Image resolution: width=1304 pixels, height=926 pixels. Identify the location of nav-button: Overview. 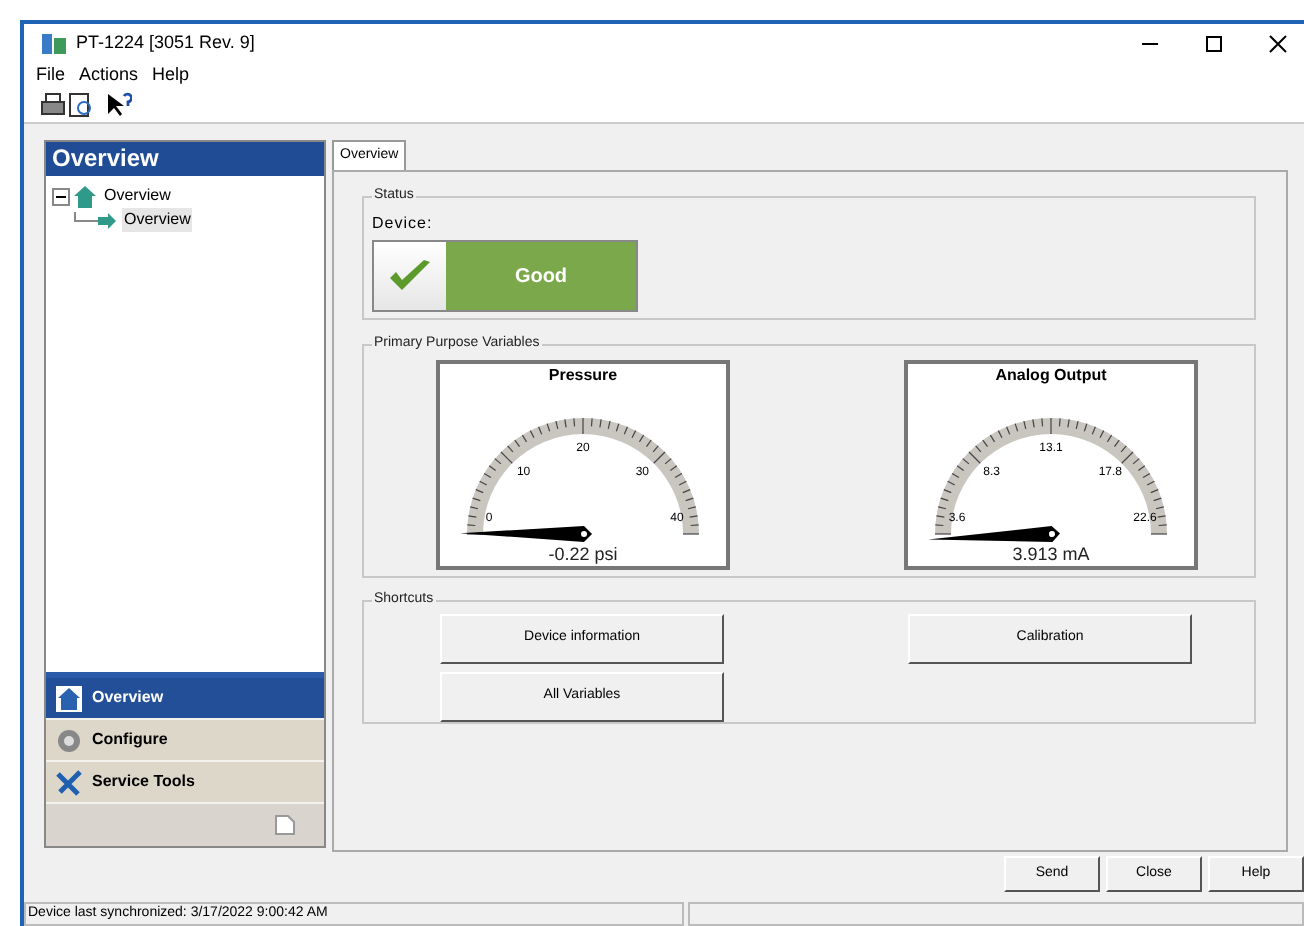
(185, 699).